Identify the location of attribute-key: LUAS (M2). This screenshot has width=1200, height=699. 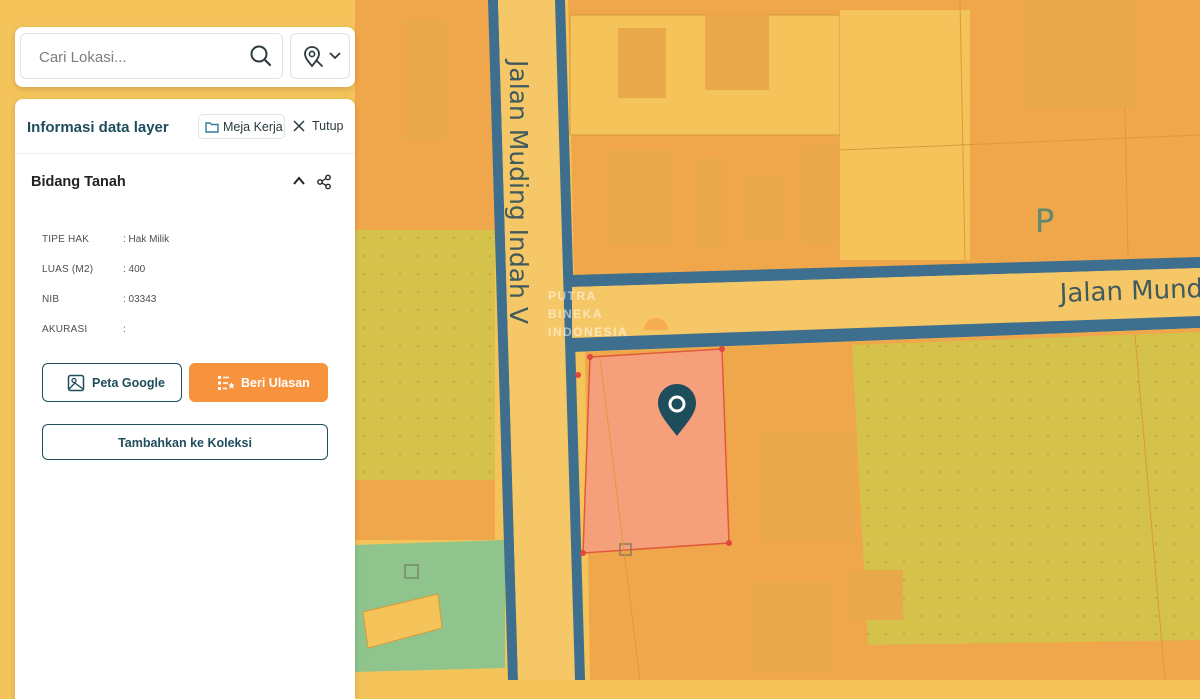
(68, 269).